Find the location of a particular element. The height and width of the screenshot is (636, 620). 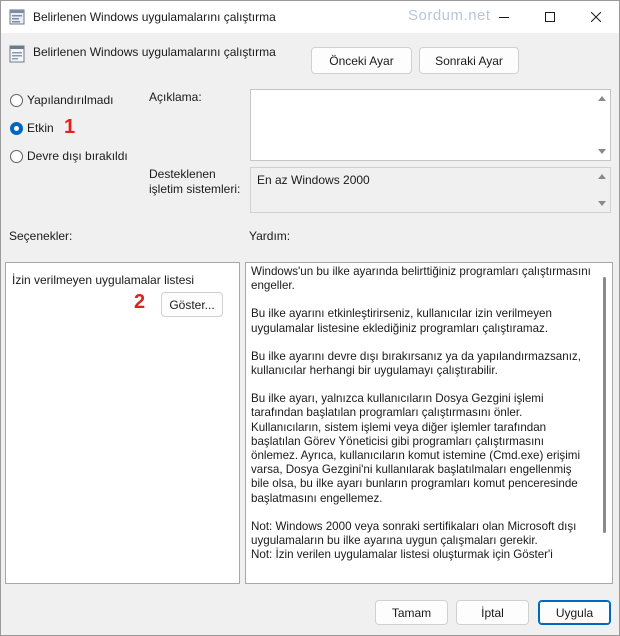

description-textarea is located at coordinates (430, 125).